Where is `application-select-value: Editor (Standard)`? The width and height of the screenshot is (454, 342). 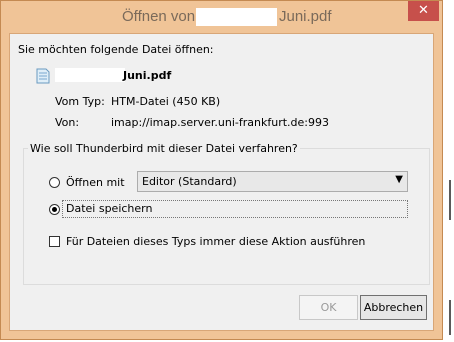 application-select-value: Editor (Standard) is located at coordinates (189, 181).